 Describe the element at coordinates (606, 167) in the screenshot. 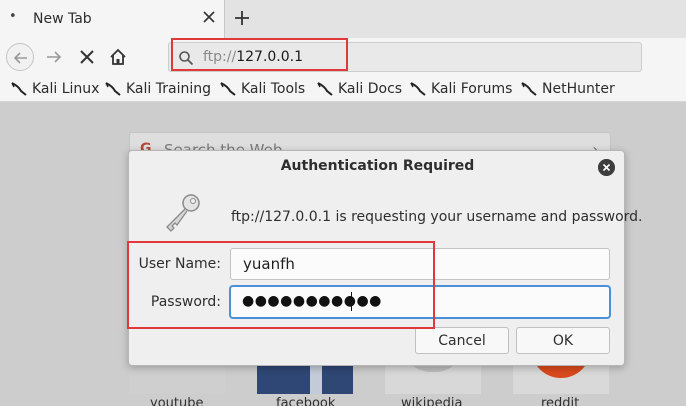

I see `close-dialog-icon` at that location.